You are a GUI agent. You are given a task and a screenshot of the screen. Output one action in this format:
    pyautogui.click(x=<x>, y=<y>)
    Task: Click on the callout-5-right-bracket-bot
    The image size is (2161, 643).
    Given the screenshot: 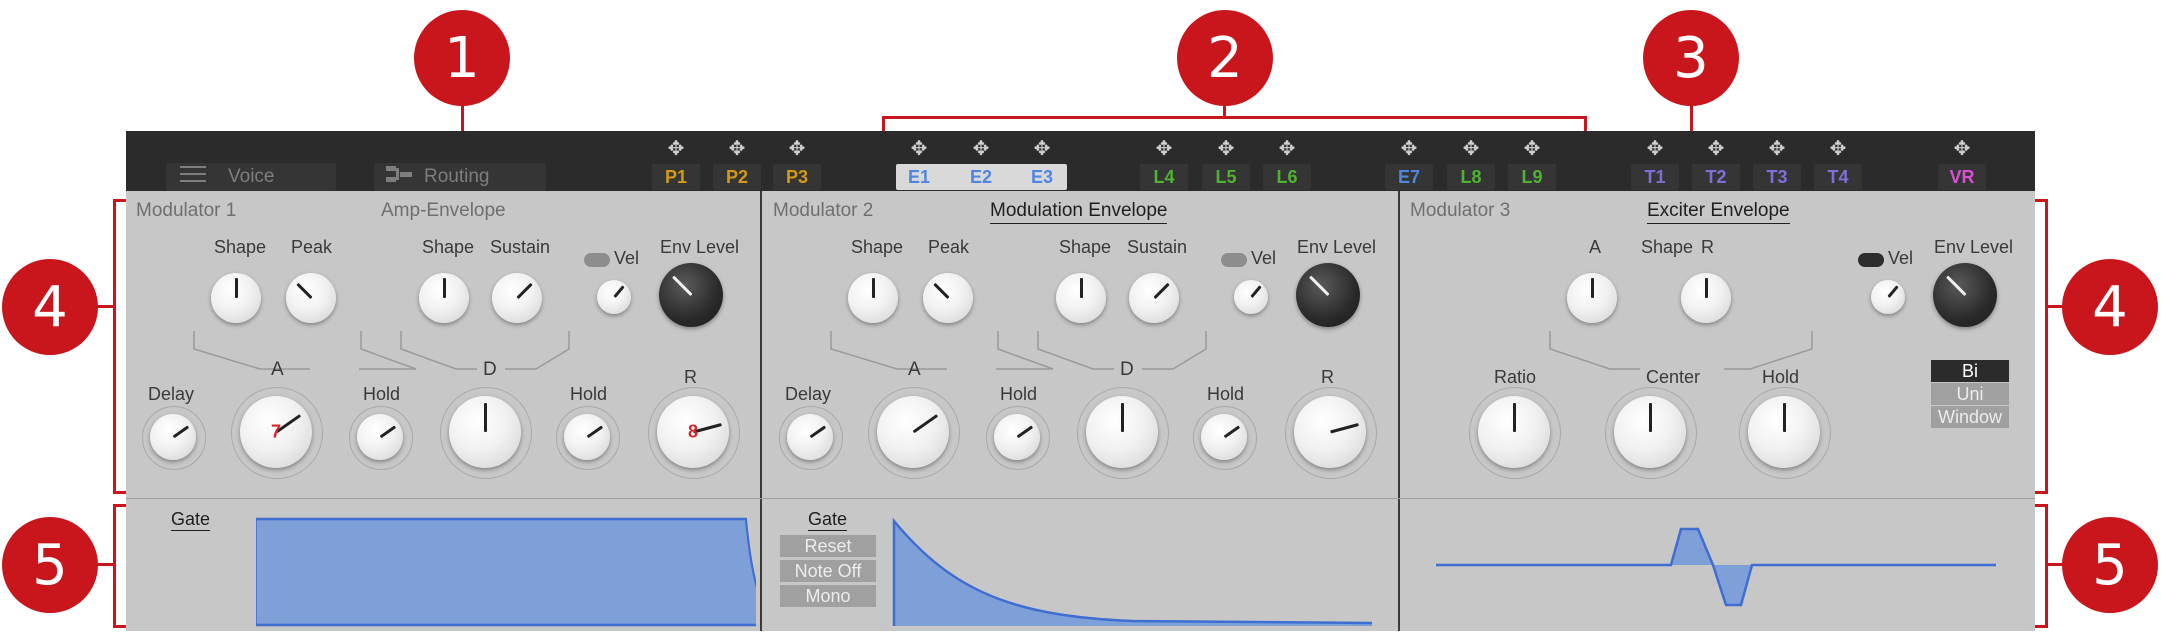 What is the action you would take?
    pyautogui.click(x=2041, y=626)
    